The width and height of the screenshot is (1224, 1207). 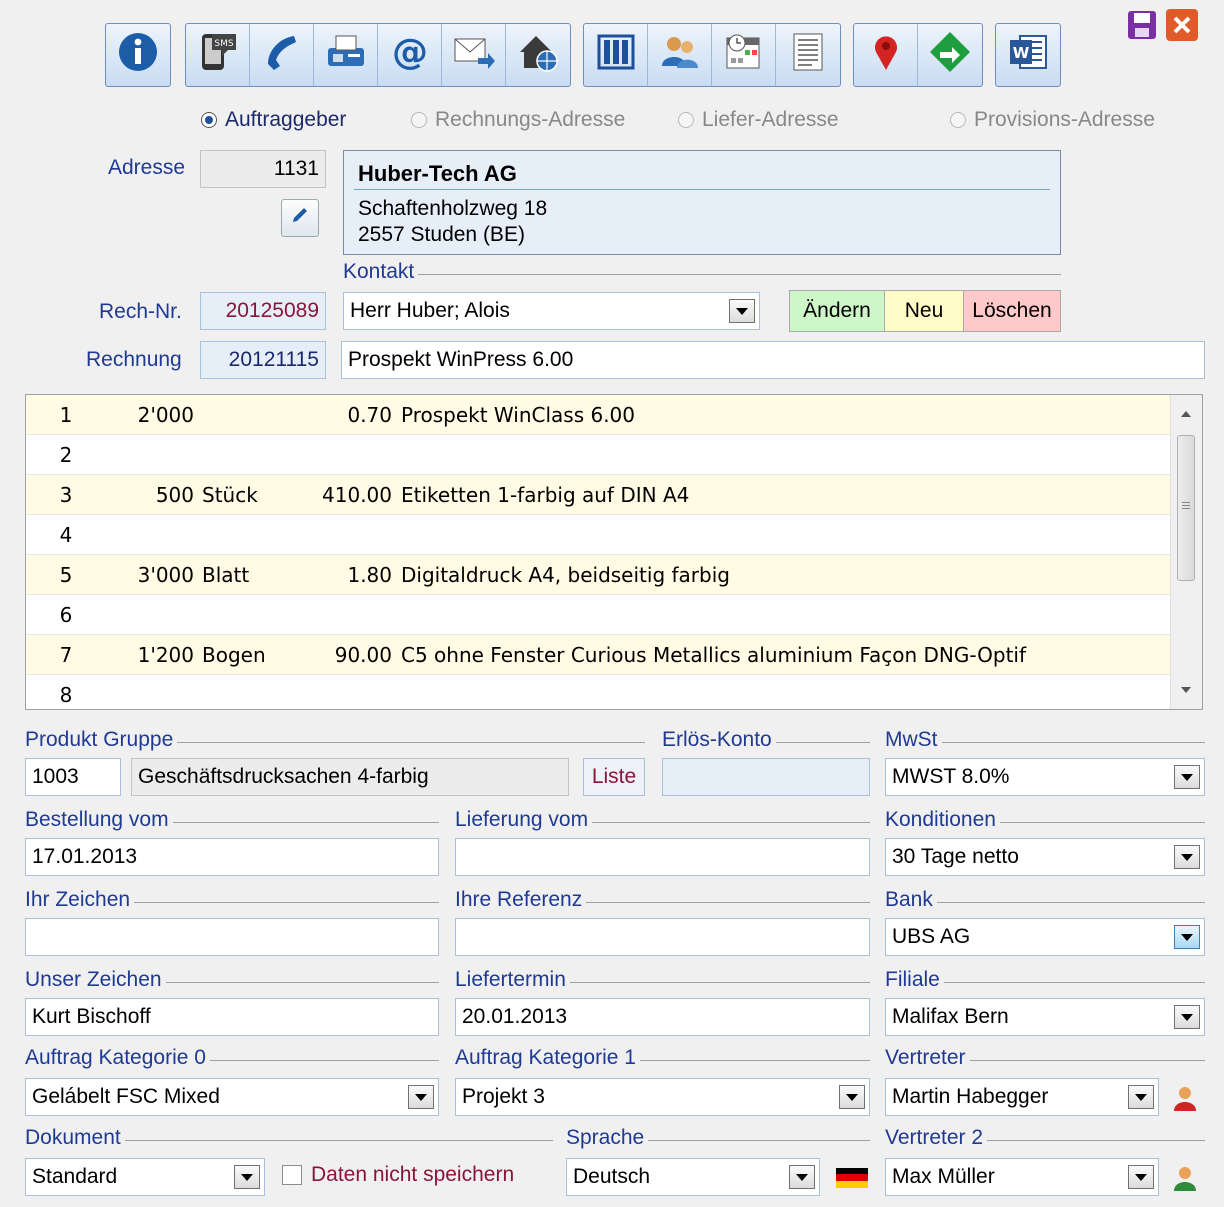 I want to click on map-button, so click(x=886, y=55).